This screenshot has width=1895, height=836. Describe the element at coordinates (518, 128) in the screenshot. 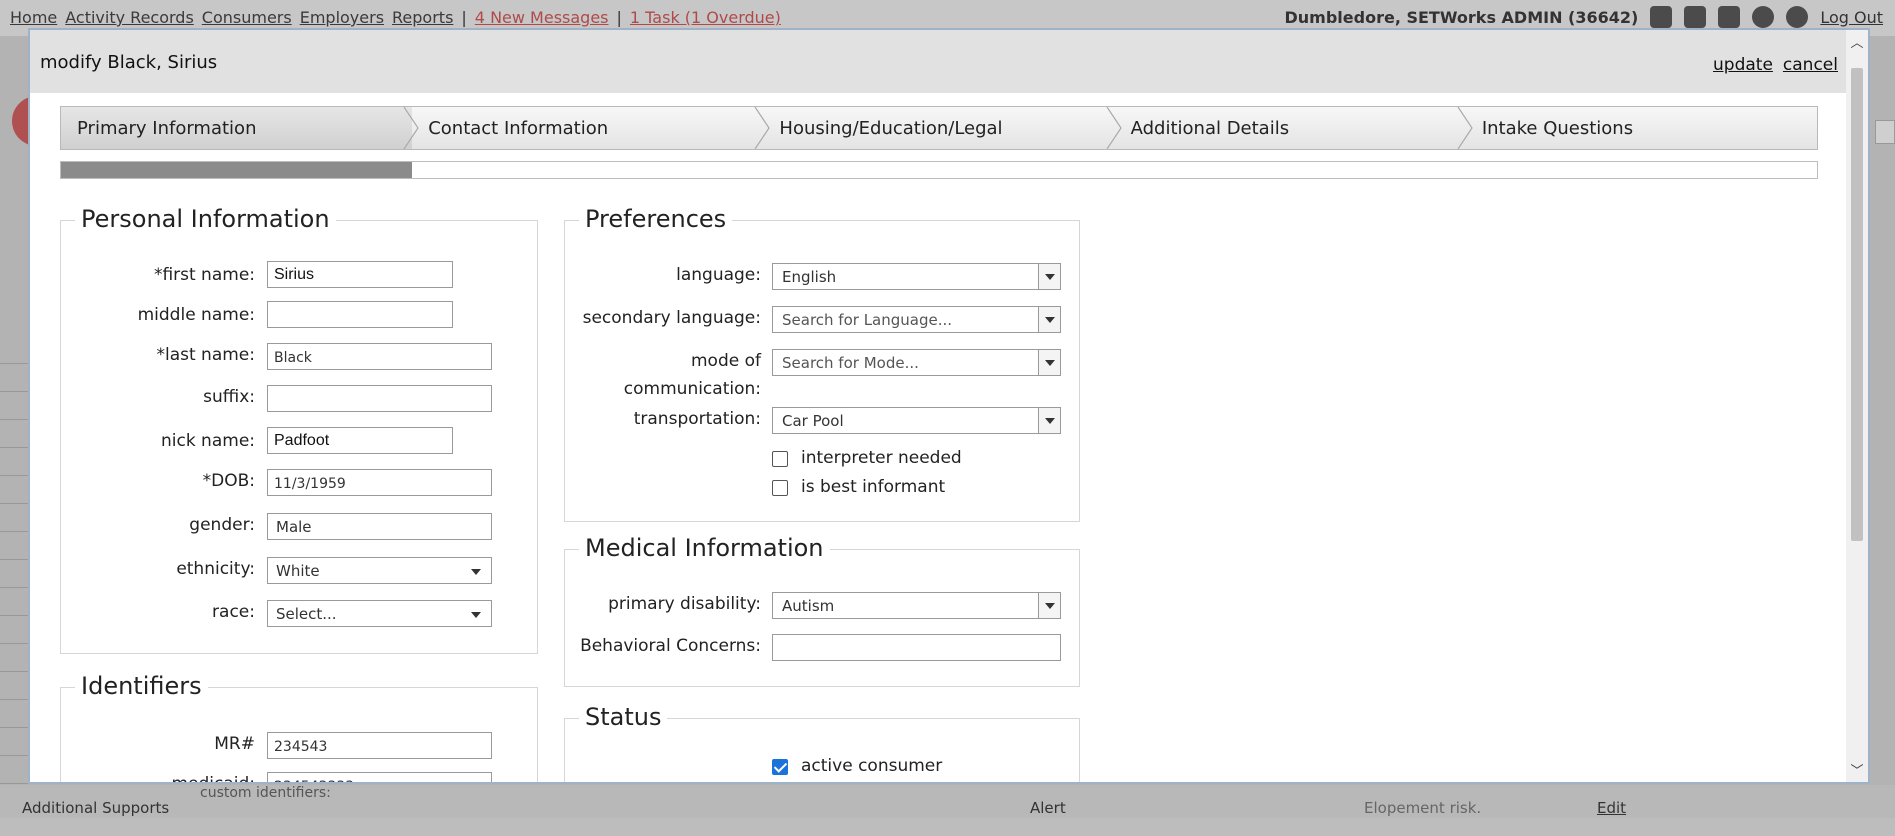

I see `step-label: Contact Information` at that location.